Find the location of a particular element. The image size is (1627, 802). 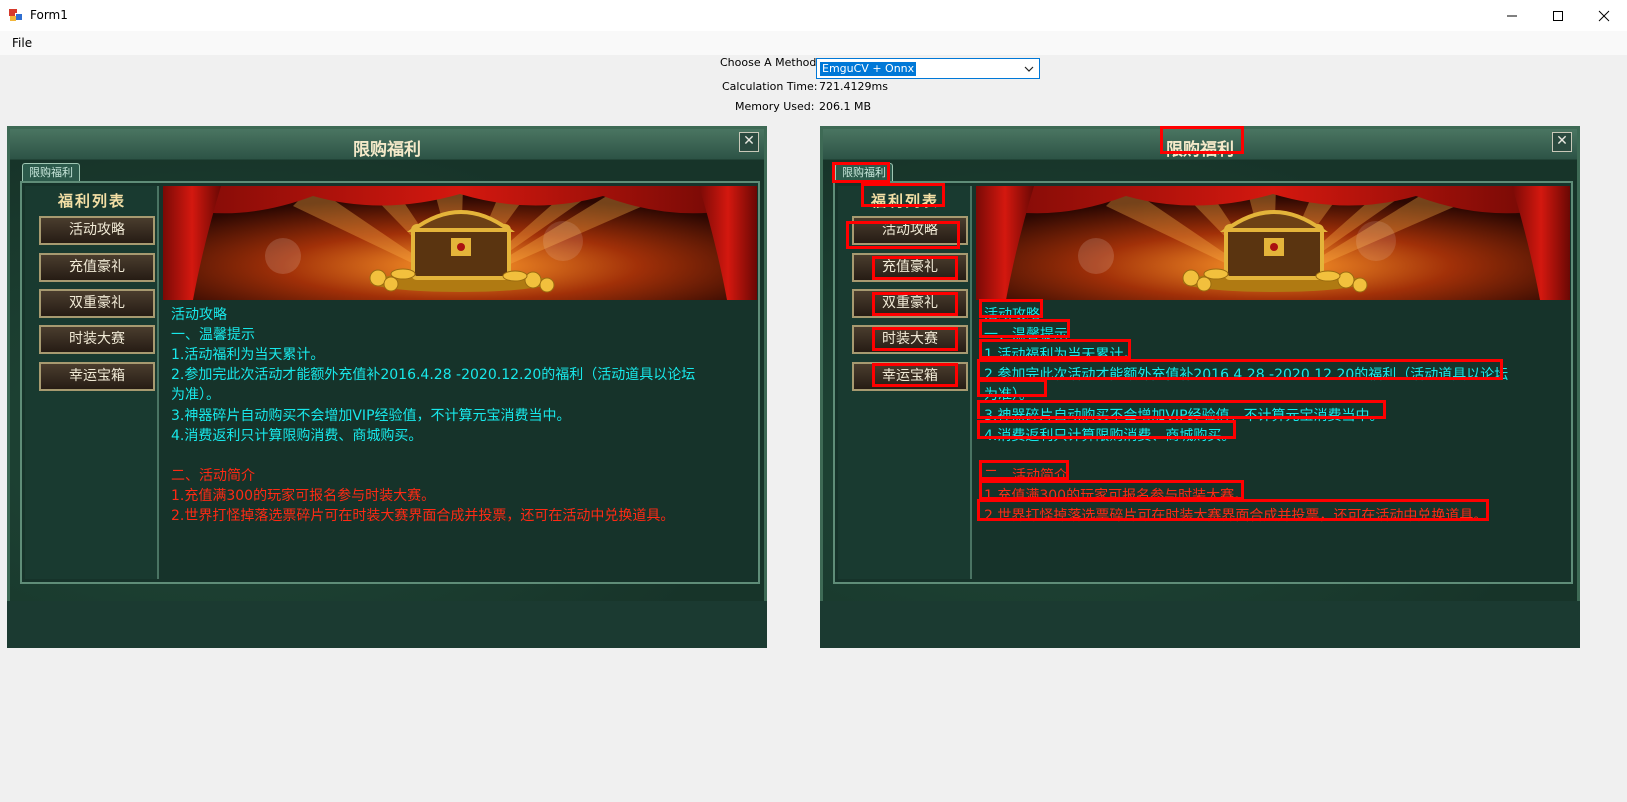

minimize-icon is located at coordinates (1512, 15).